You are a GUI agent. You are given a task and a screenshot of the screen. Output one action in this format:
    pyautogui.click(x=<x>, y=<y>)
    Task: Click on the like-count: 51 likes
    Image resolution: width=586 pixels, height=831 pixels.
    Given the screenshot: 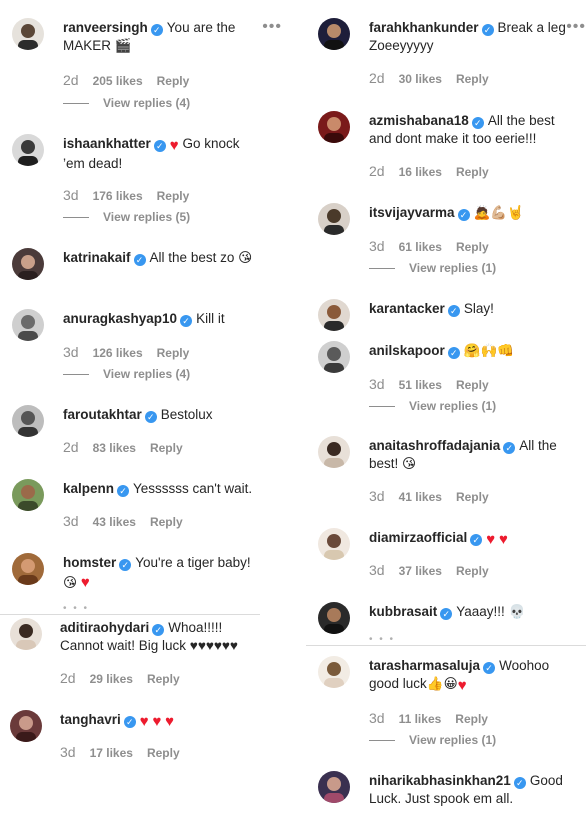 What is the action you would take?
    pyautogui.click(x=420, y=385)
    